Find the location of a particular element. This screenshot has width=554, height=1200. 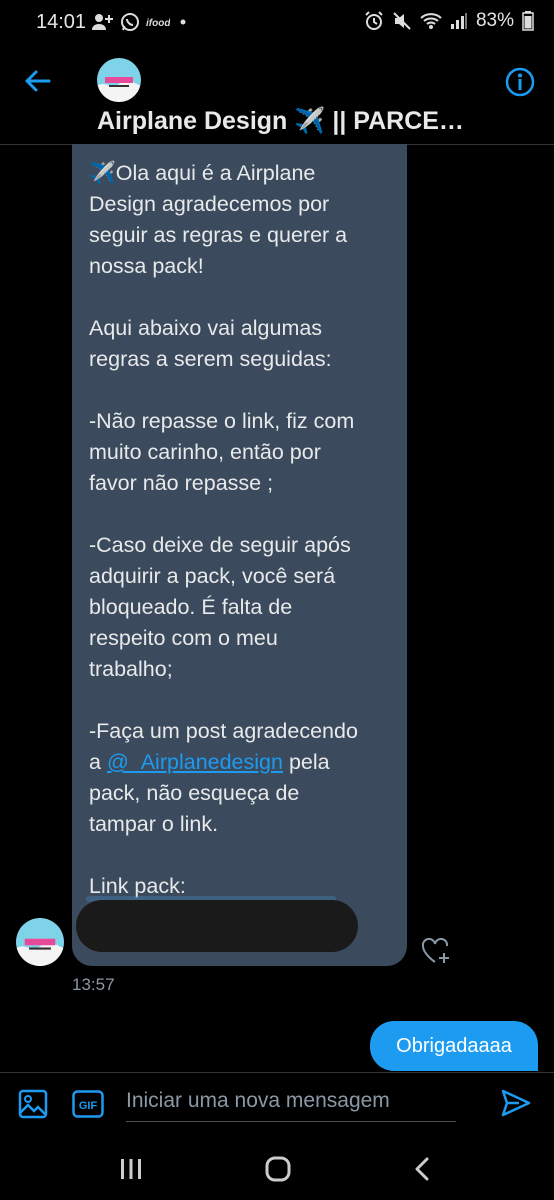

message-line: a @_Airplanedesign pela is located at coordinates (209, 762).